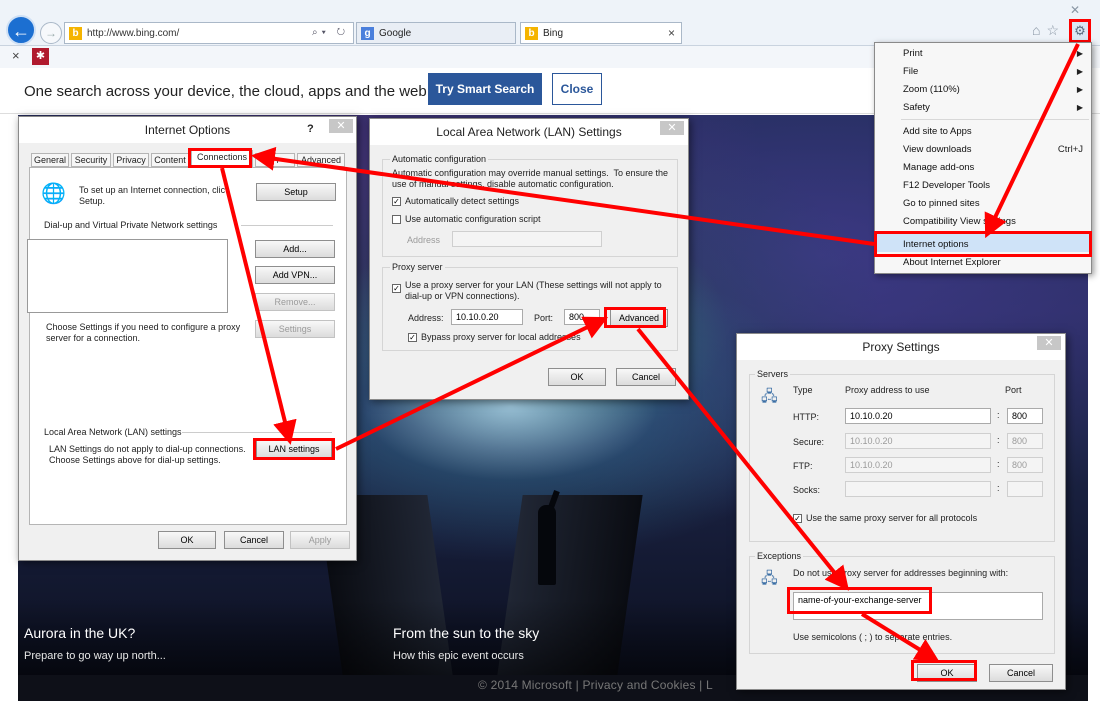 The height and width of the screenshot is (708, 1100). I want to click on window-close-icon: ✕, so click(1075, 10).